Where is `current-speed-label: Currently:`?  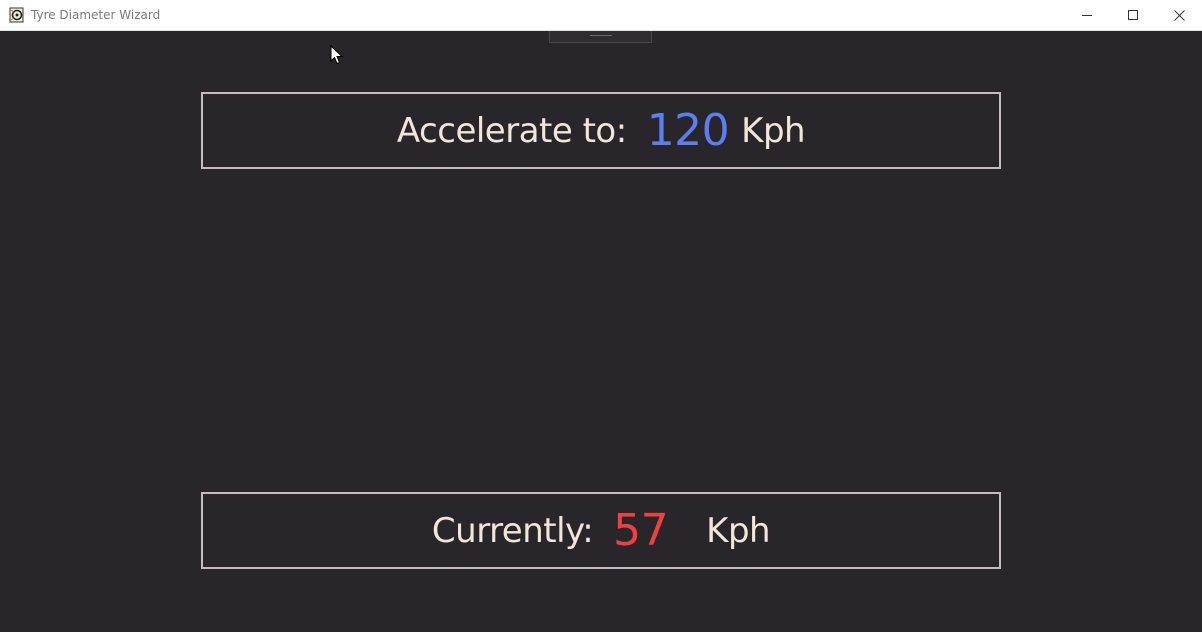
current-speed-label: Currently: is located at coordinates (512, 530).